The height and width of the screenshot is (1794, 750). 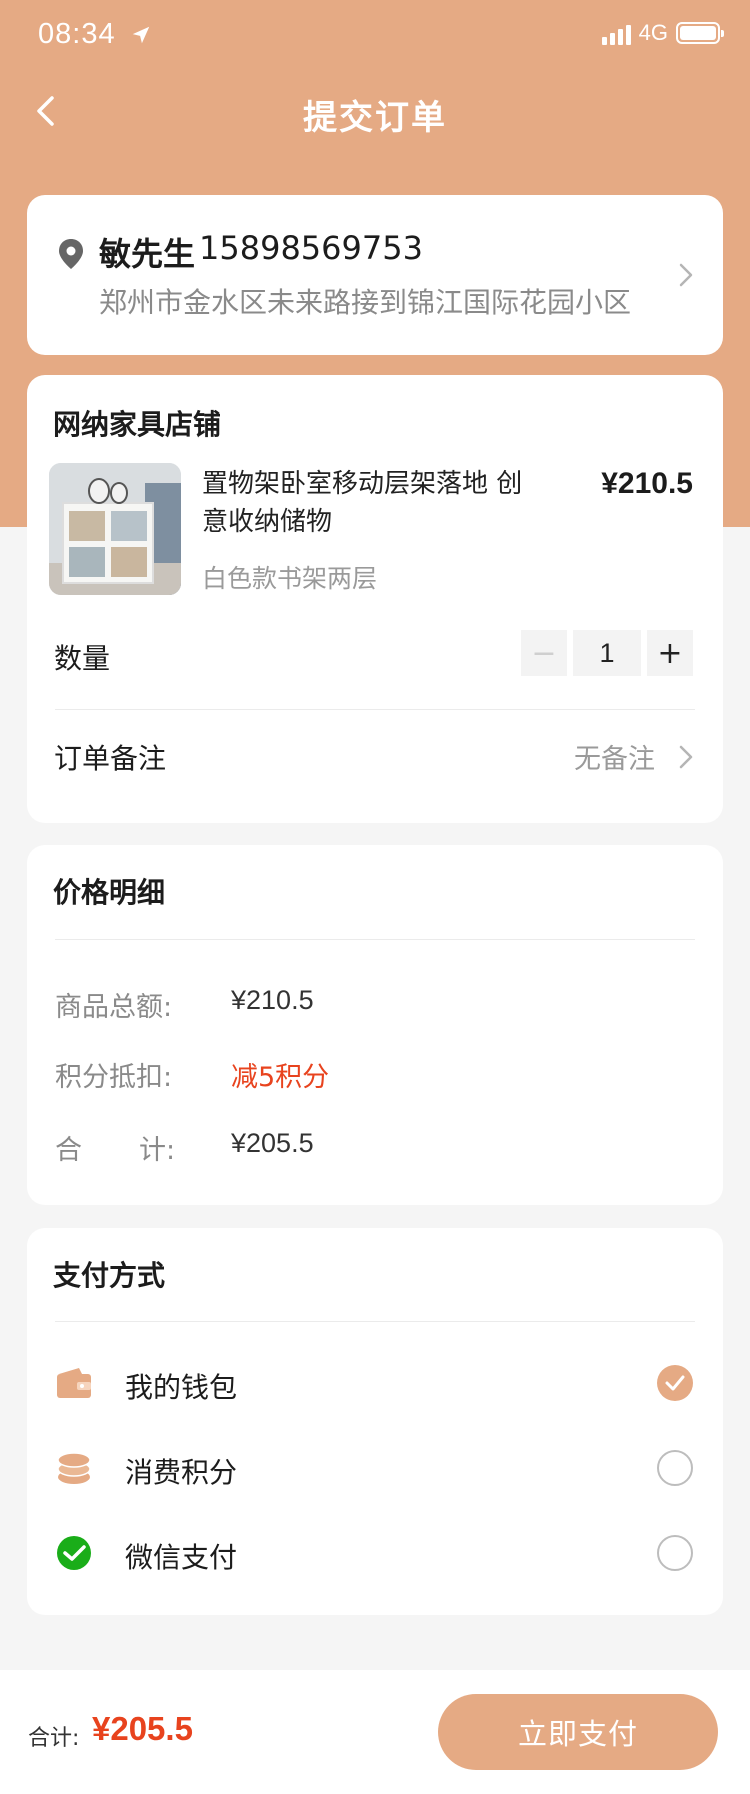 I want to click on product-title: 置物架卧室移动层架落地 创意收纳储物, so click(x=372, y=503).